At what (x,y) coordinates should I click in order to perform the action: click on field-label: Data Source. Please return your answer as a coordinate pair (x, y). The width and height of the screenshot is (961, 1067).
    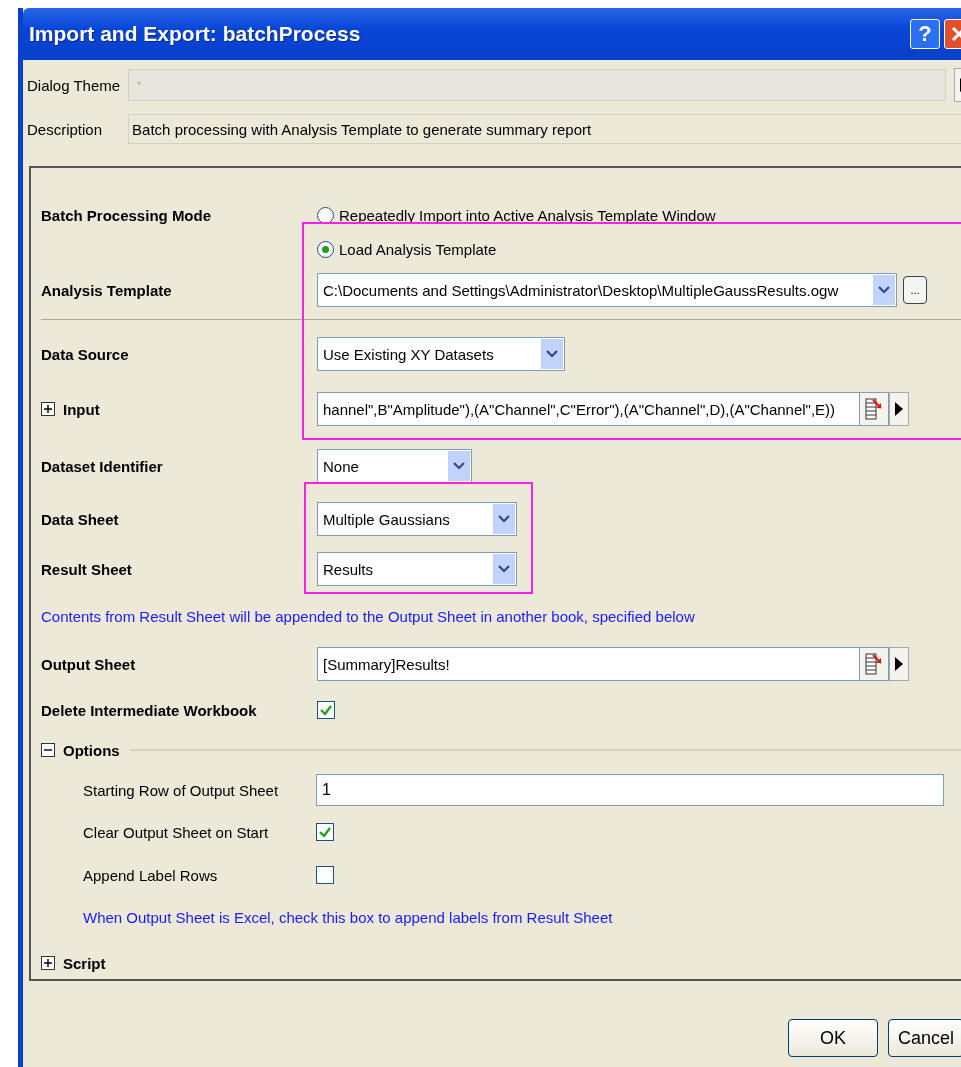
    Looking at the image, I should click on (85, 354).